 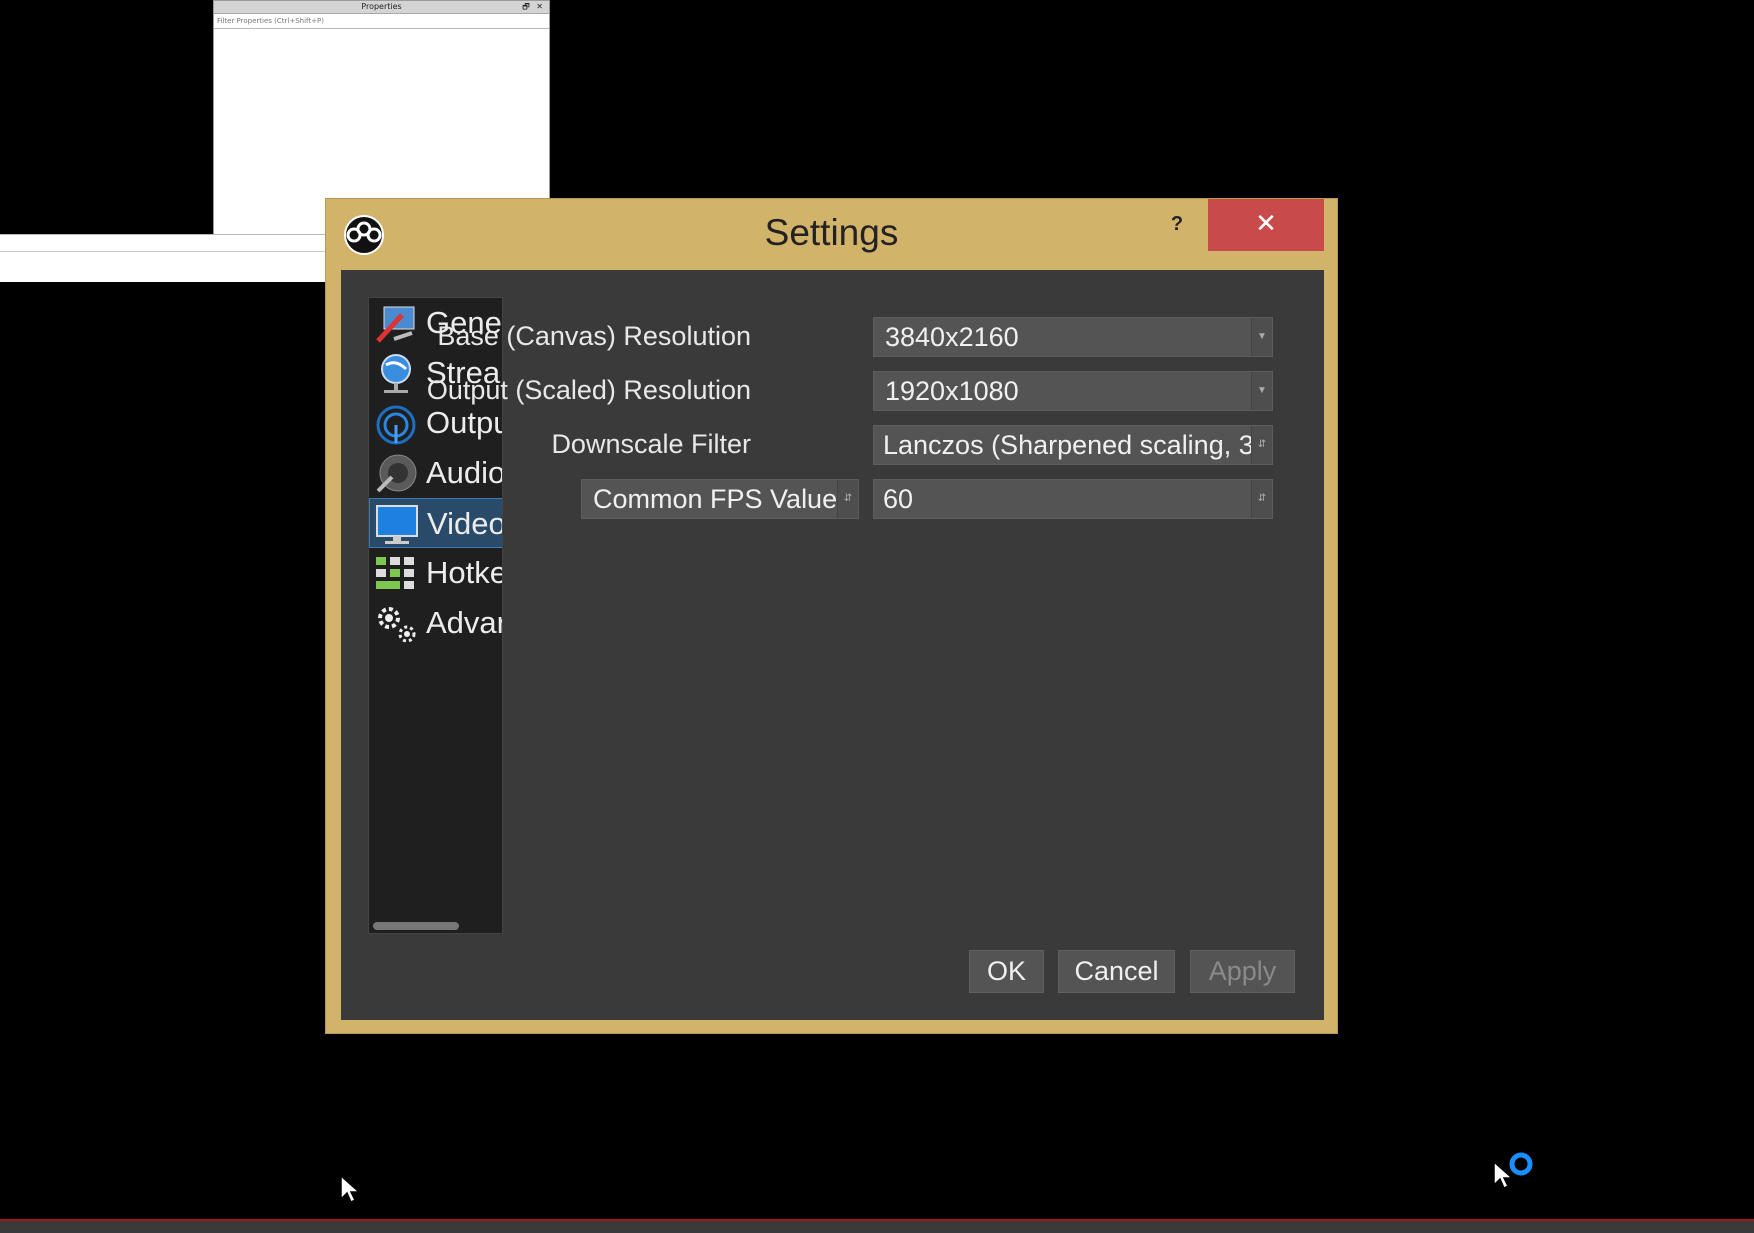 I want to click on fps-type-select: Common FPS Values ⇵, so click(x=720, y=499).